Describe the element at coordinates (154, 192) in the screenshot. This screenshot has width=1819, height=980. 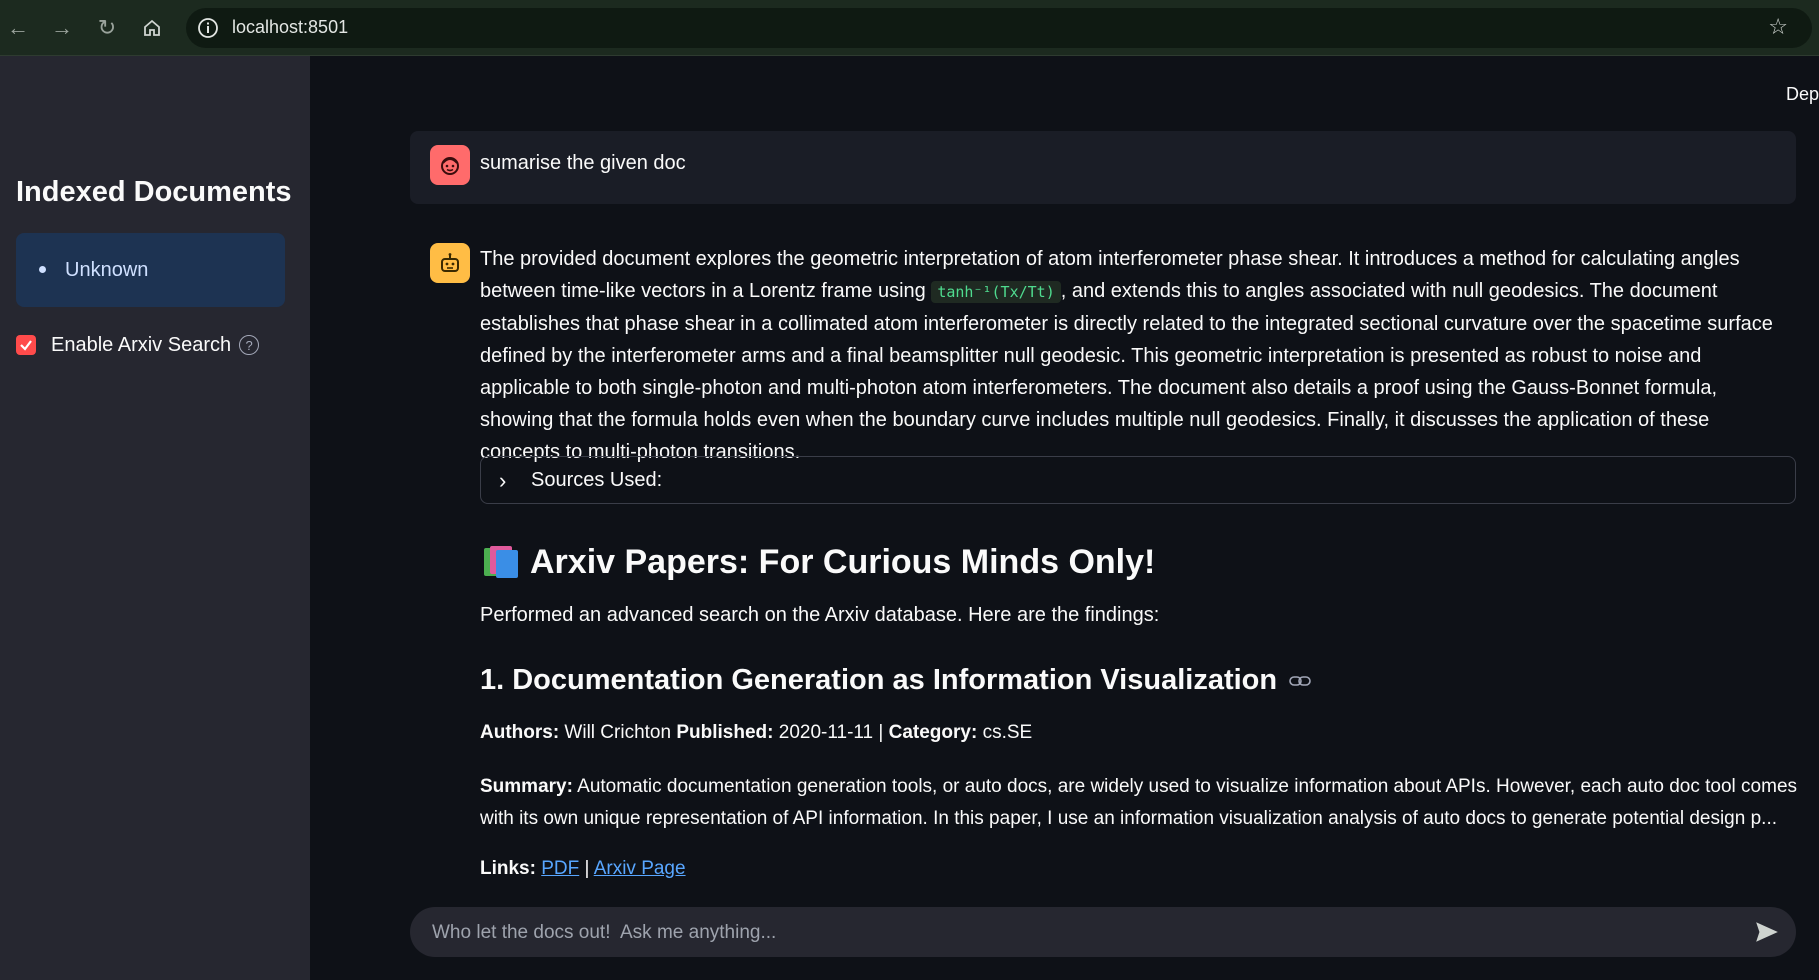
I see `sidebar-title: Indexed Documents` at that location.